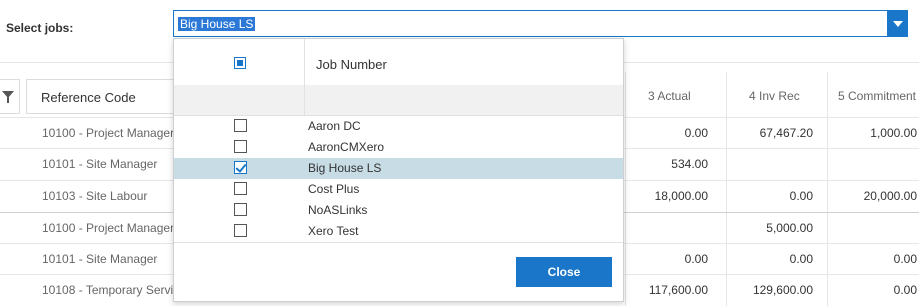  What do you see at coordinates (240, 167) in the screenshot?
I see `job-checkbox-checked` at bounding box center [240, 167].